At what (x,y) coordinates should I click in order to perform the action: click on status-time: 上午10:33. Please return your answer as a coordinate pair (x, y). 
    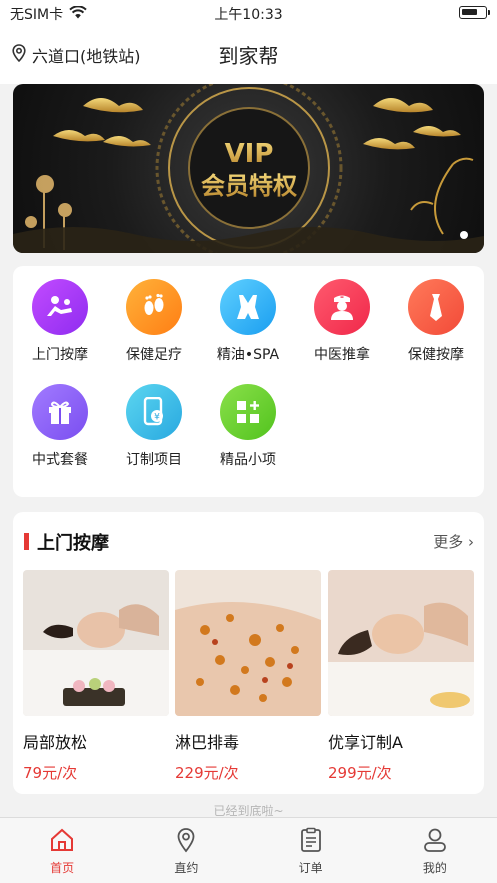
    Looking at the image, I should click on (248, 15).